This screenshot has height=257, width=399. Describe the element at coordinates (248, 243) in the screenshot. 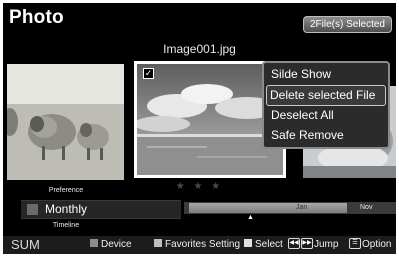

I see `select-color-key-icon` at that location.